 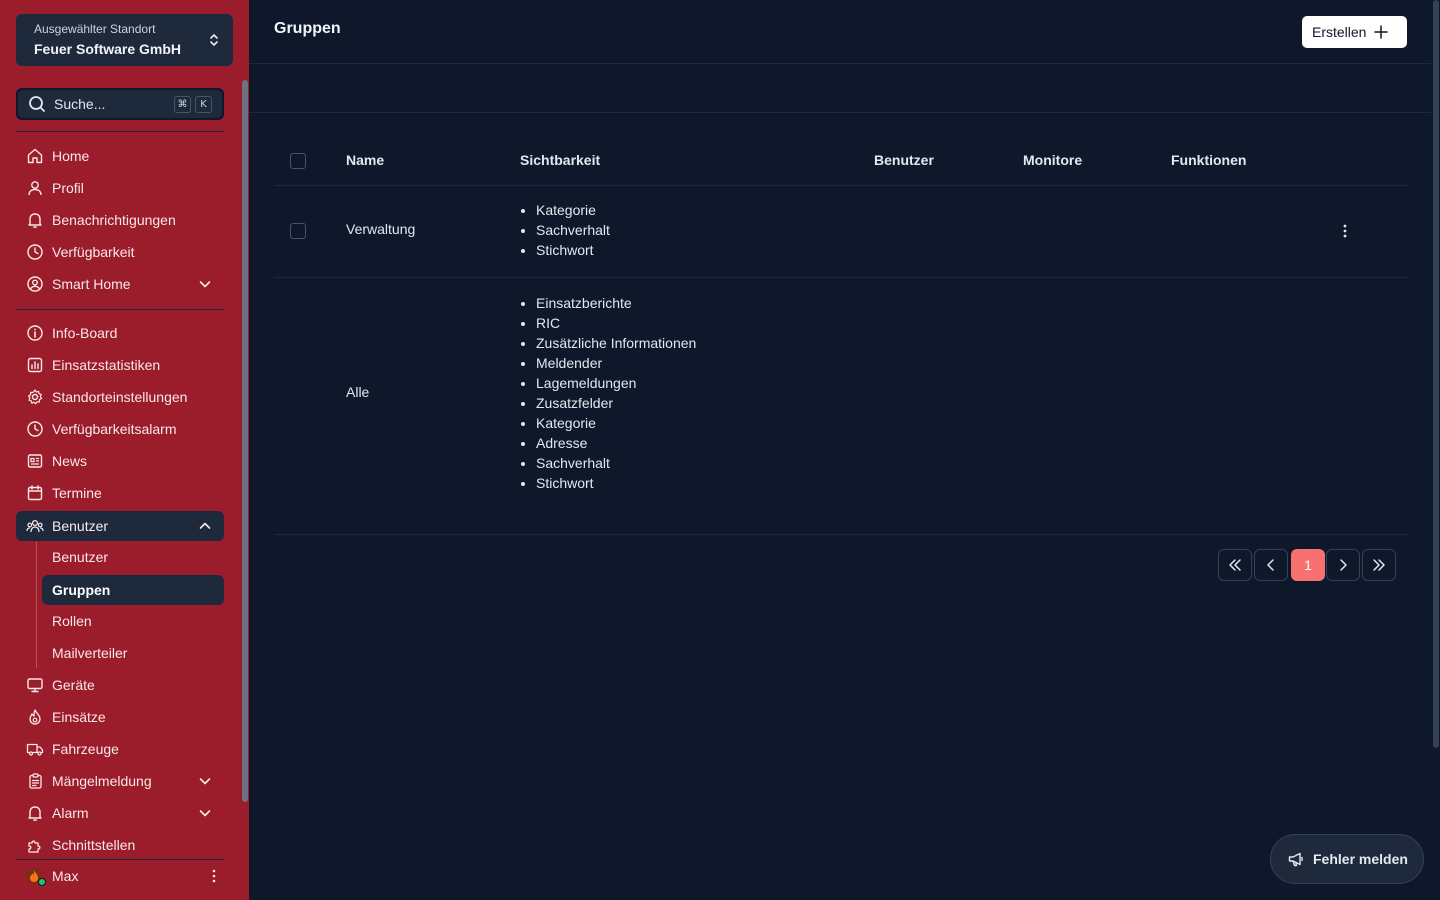 What do you see at coordinates (120, 156) in the screenshot?
I see `sidebar-item-home: Home` at bounding box center [120, 156].